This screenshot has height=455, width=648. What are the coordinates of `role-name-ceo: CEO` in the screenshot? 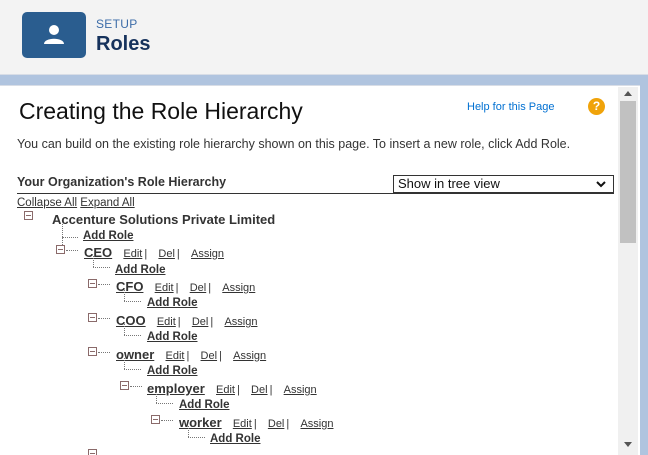 It's located at (98, 252).